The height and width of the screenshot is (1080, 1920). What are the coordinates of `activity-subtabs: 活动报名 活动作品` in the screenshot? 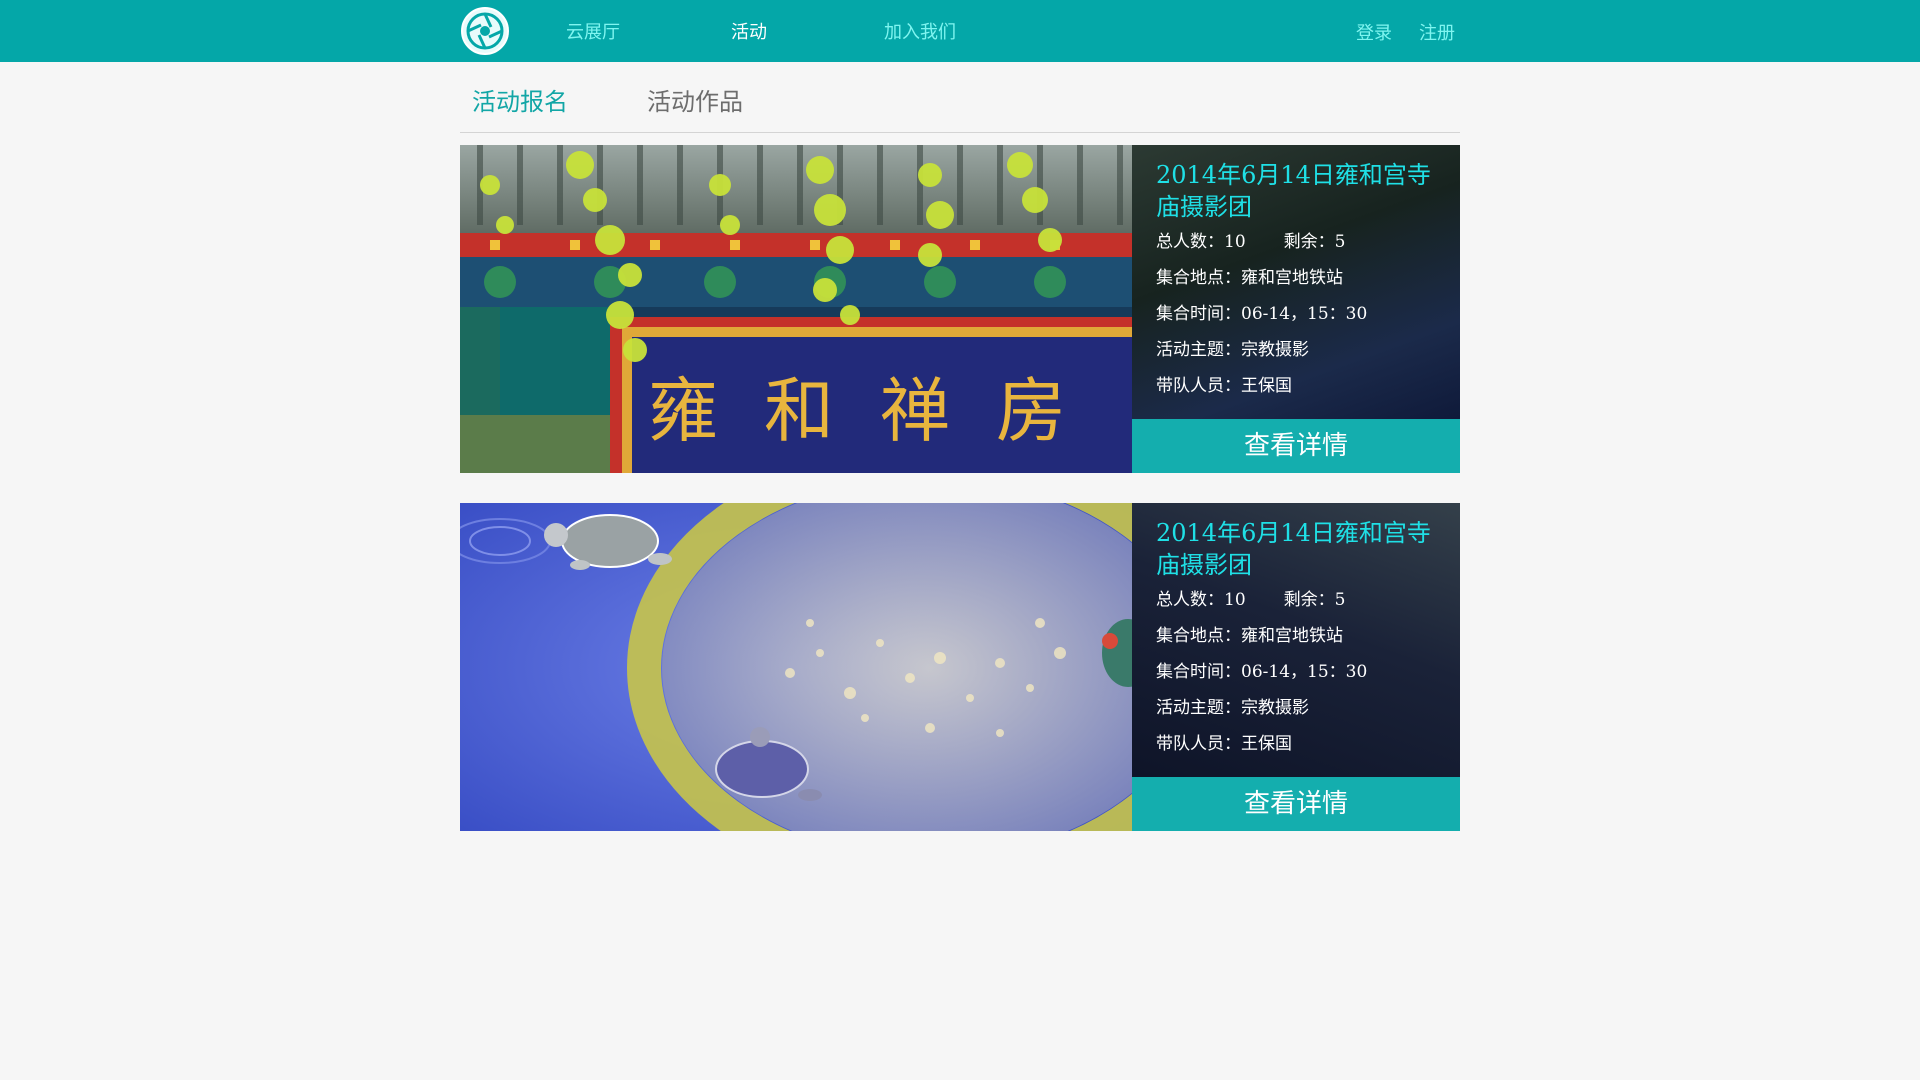 It's located at (960, 97).